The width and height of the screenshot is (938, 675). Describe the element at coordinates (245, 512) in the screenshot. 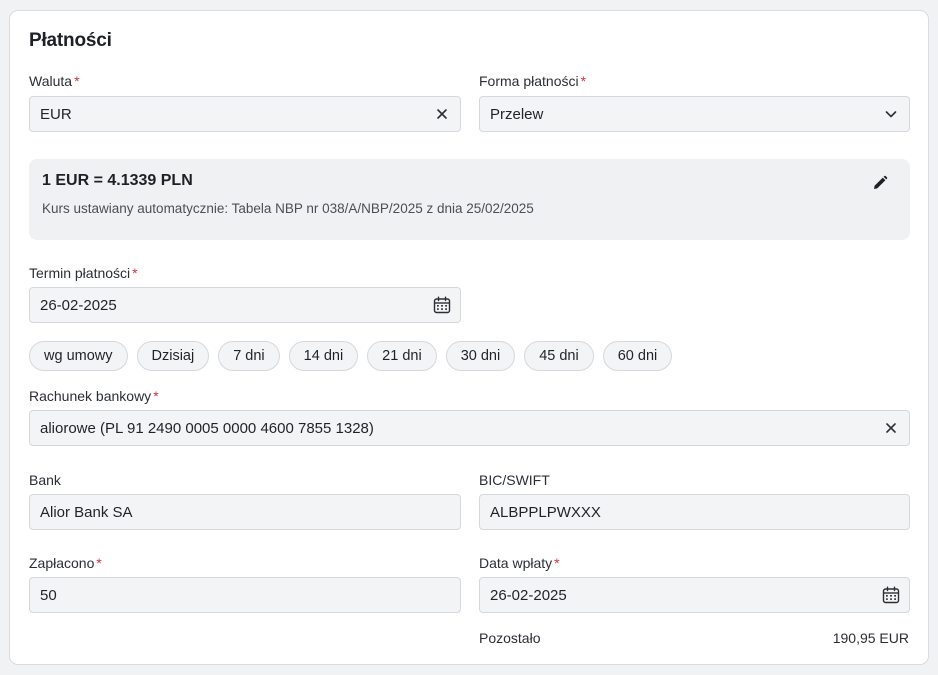

I see `bank-field: Alior Bank SA` at that location.